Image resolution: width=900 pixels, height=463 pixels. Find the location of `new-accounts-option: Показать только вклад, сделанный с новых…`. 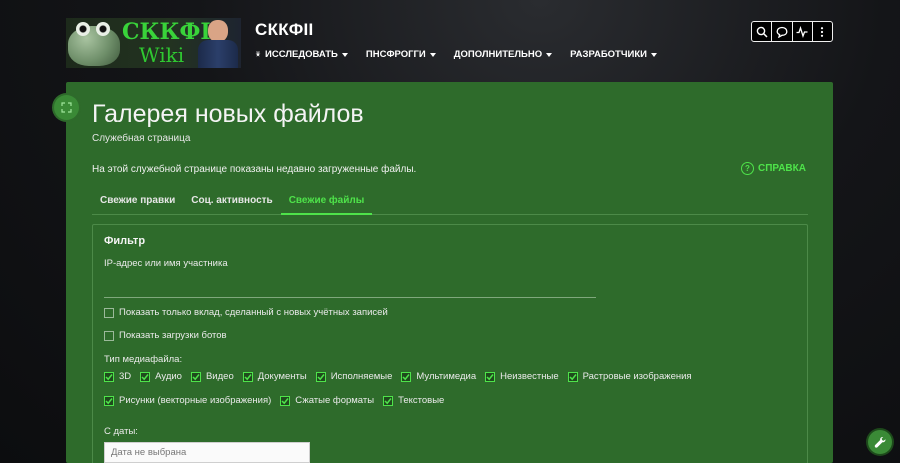

new-accounts-option: Показать только вклад, сделанный с новых… is located at coordinates (246, 312).